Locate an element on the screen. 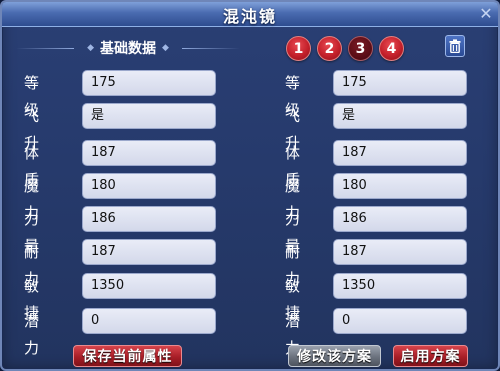 The height and width of the screenshot is (371, 500). plan-tab-1: 1 is located at coordinates (298, 48).